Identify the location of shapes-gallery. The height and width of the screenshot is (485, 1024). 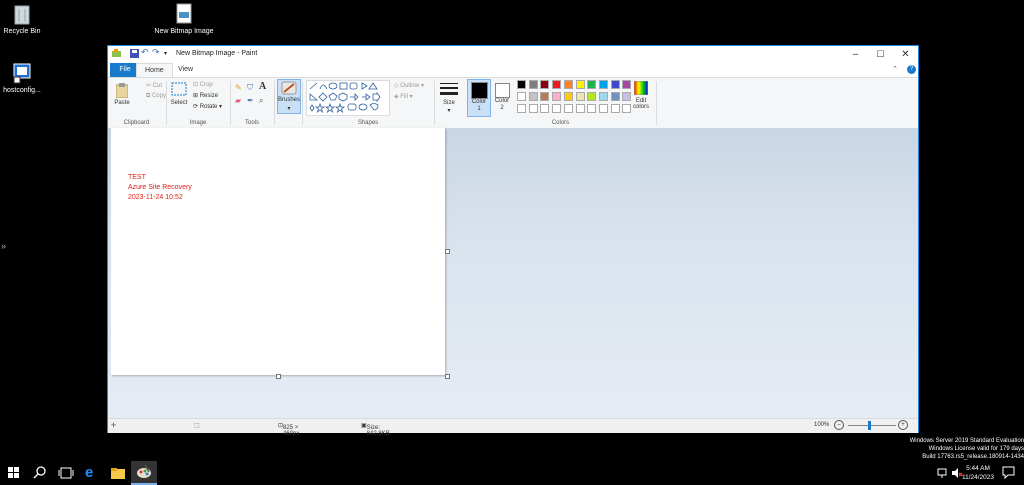
(348, 98).